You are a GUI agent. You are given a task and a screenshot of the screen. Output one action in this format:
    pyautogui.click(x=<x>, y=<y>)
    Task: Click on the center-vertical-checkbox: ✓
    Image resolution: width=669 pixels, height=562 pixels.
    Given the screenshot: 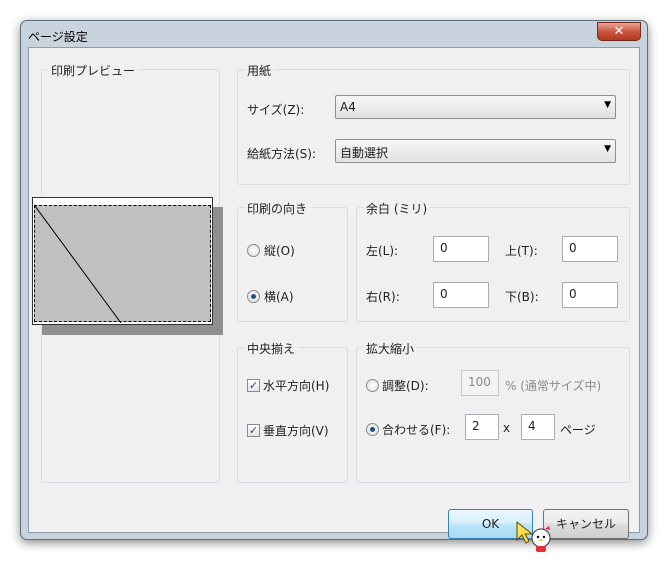 What is the action you would take?
    pyautogui.click(x=253, y=430)
    